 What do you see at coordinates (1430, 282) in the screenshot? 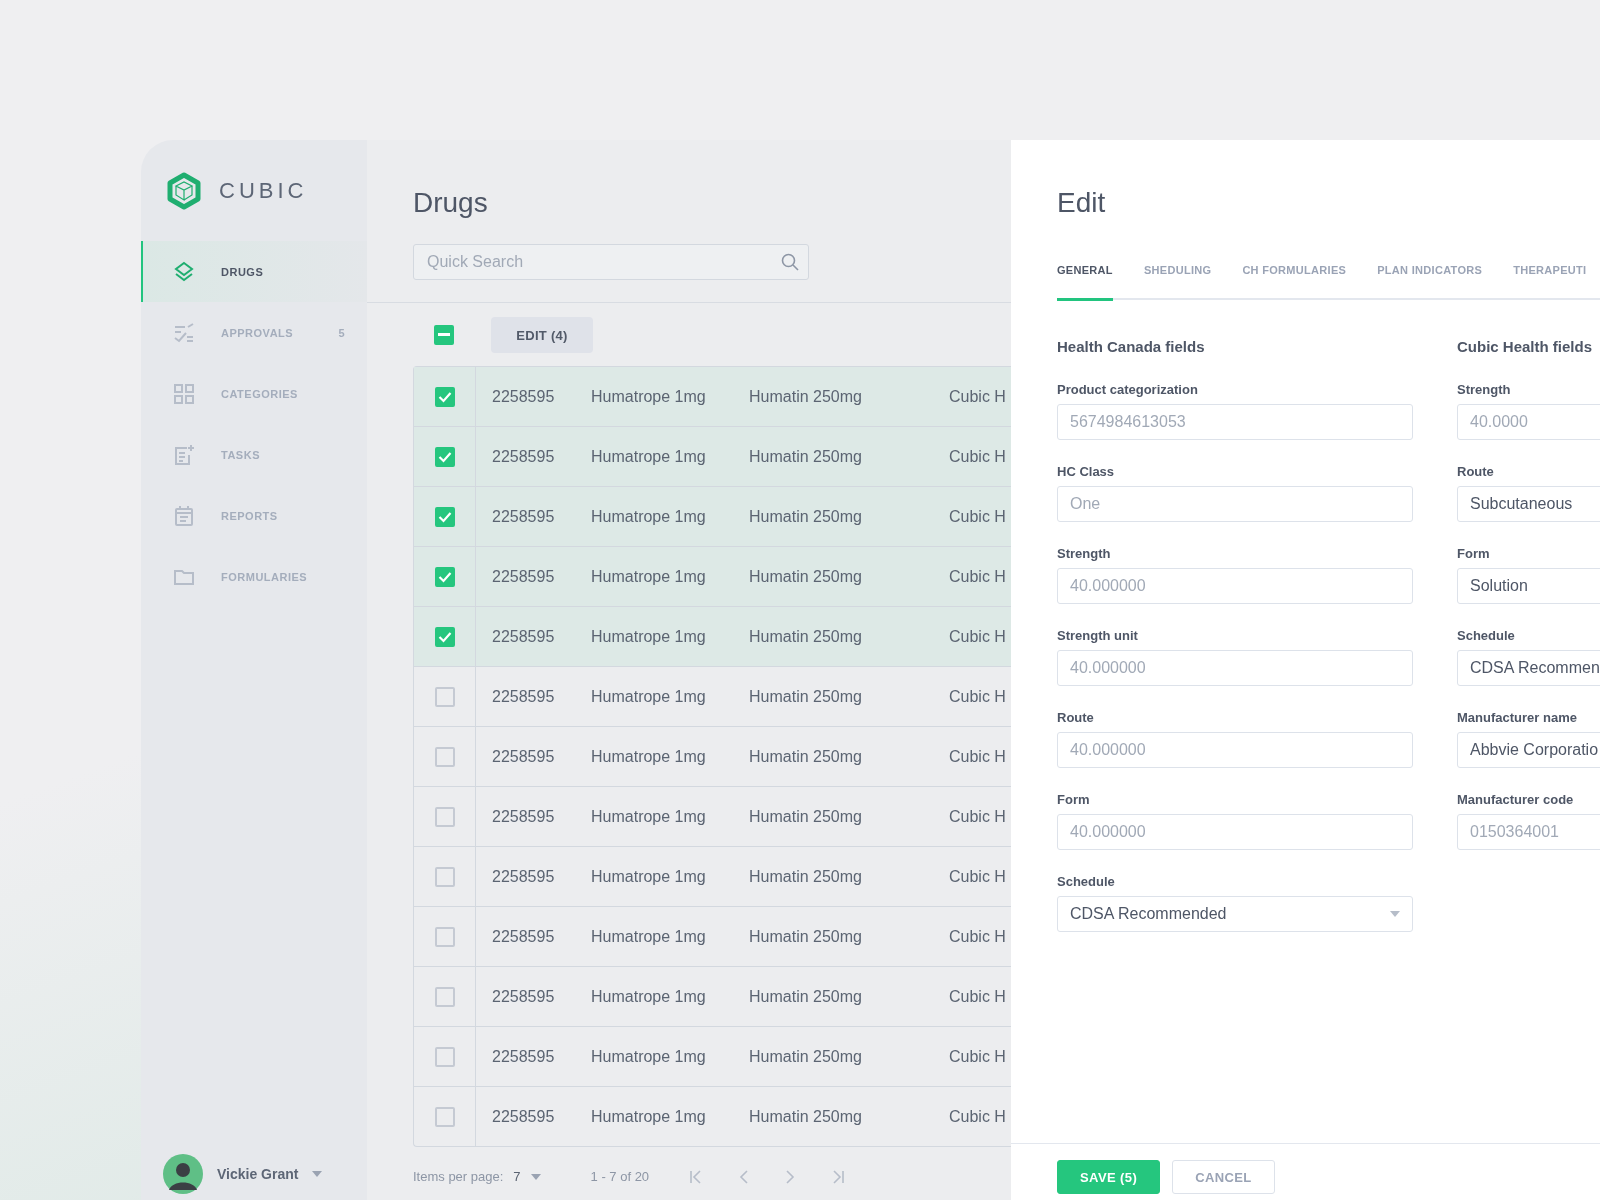
I see `tab: PLAN INDICATORS` at bounding box center [1430, 282].